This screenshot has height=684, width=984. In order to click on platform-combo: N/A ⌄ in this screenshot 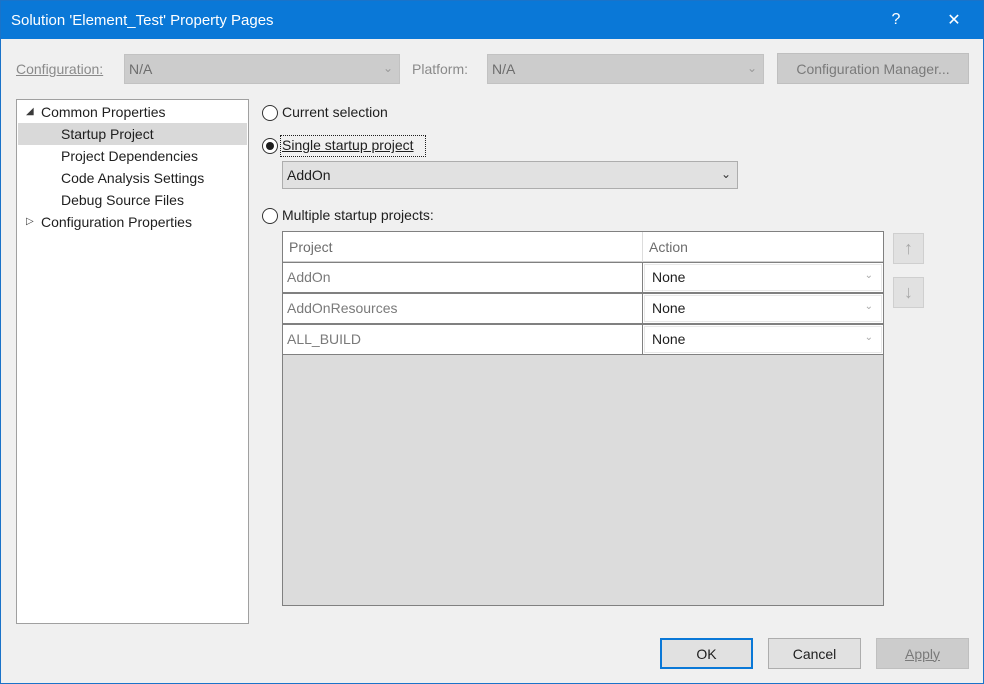, I will do `click(625, 69)`.